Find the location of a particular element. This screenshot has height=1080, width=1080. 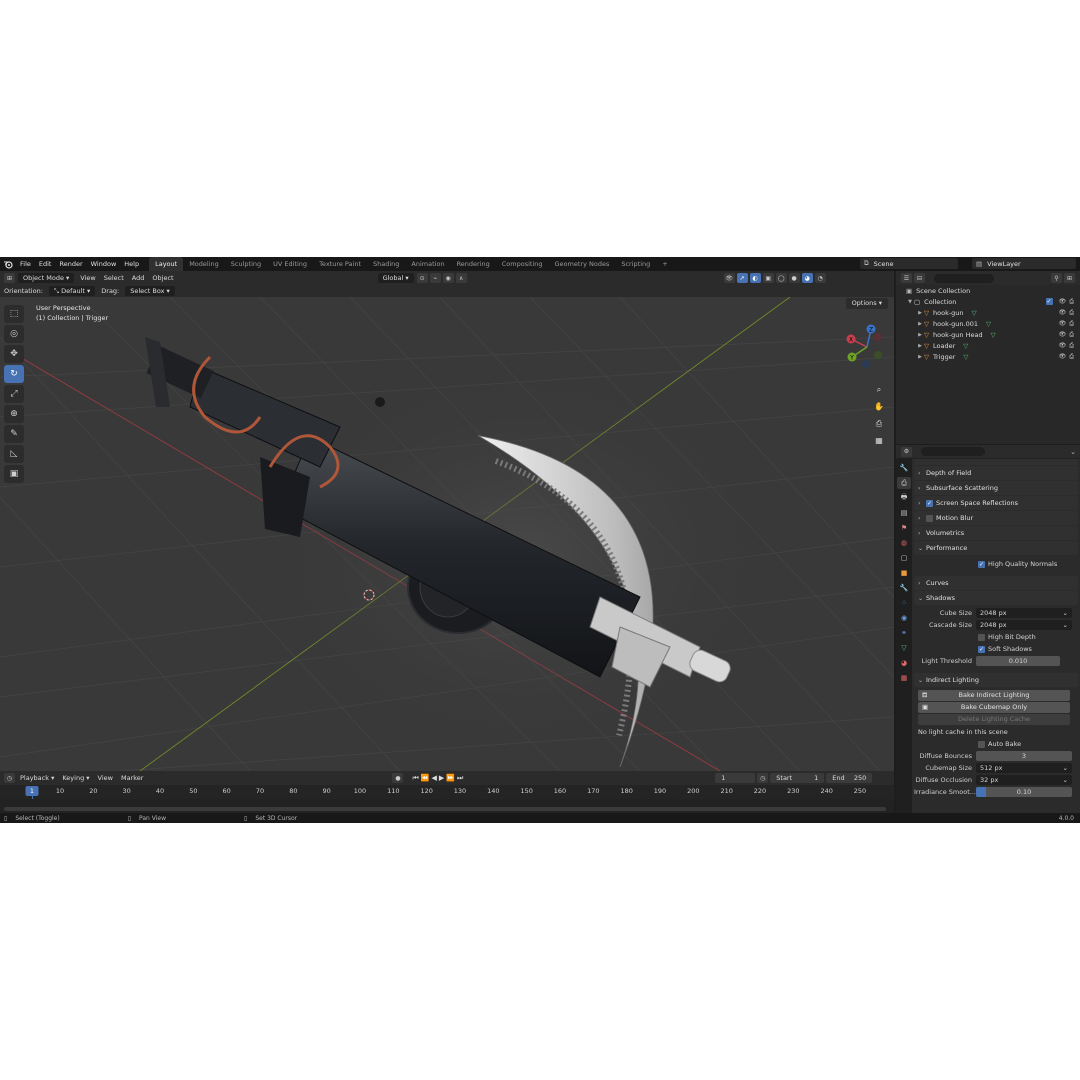

menu-file: File is located at coordinates (25, 264).